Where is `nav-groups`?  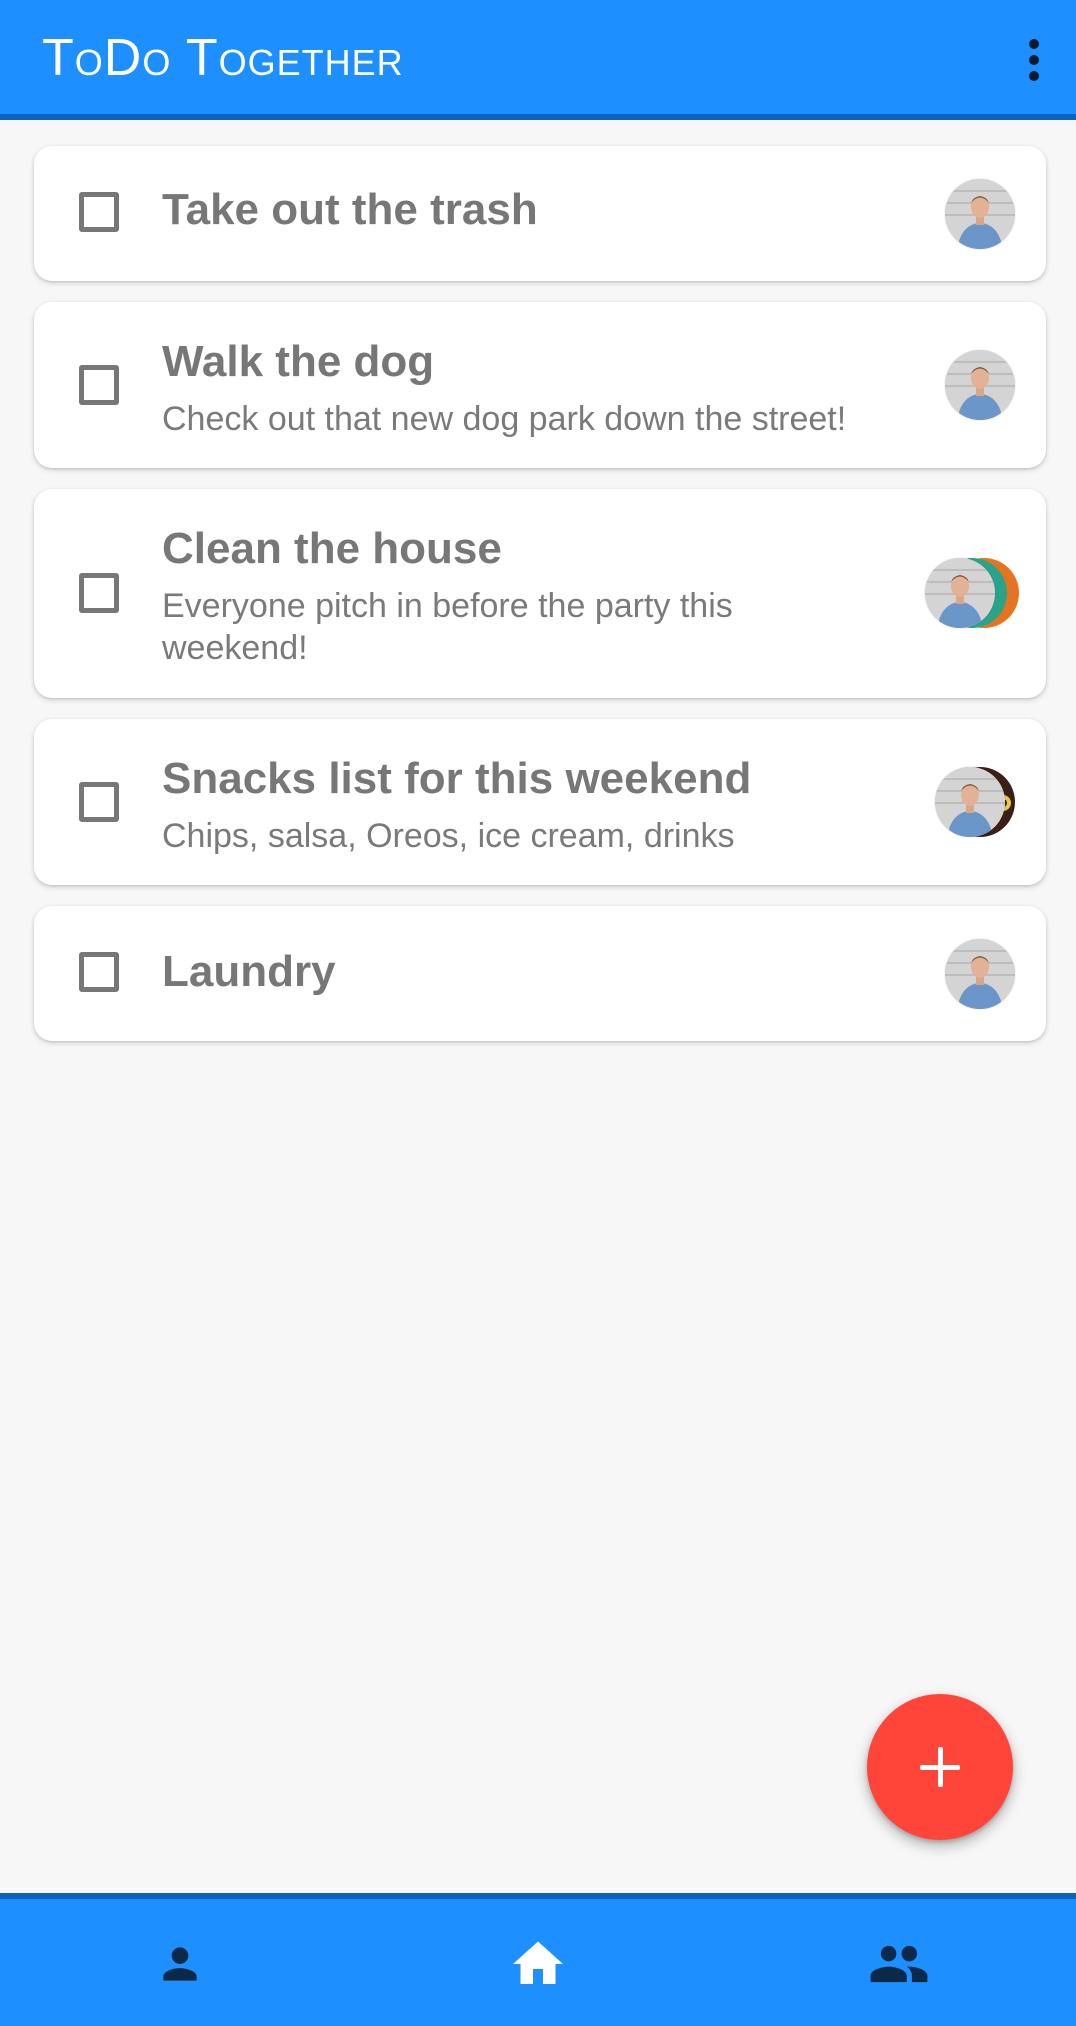 nav-groups is located at coordinates (899, 1964).